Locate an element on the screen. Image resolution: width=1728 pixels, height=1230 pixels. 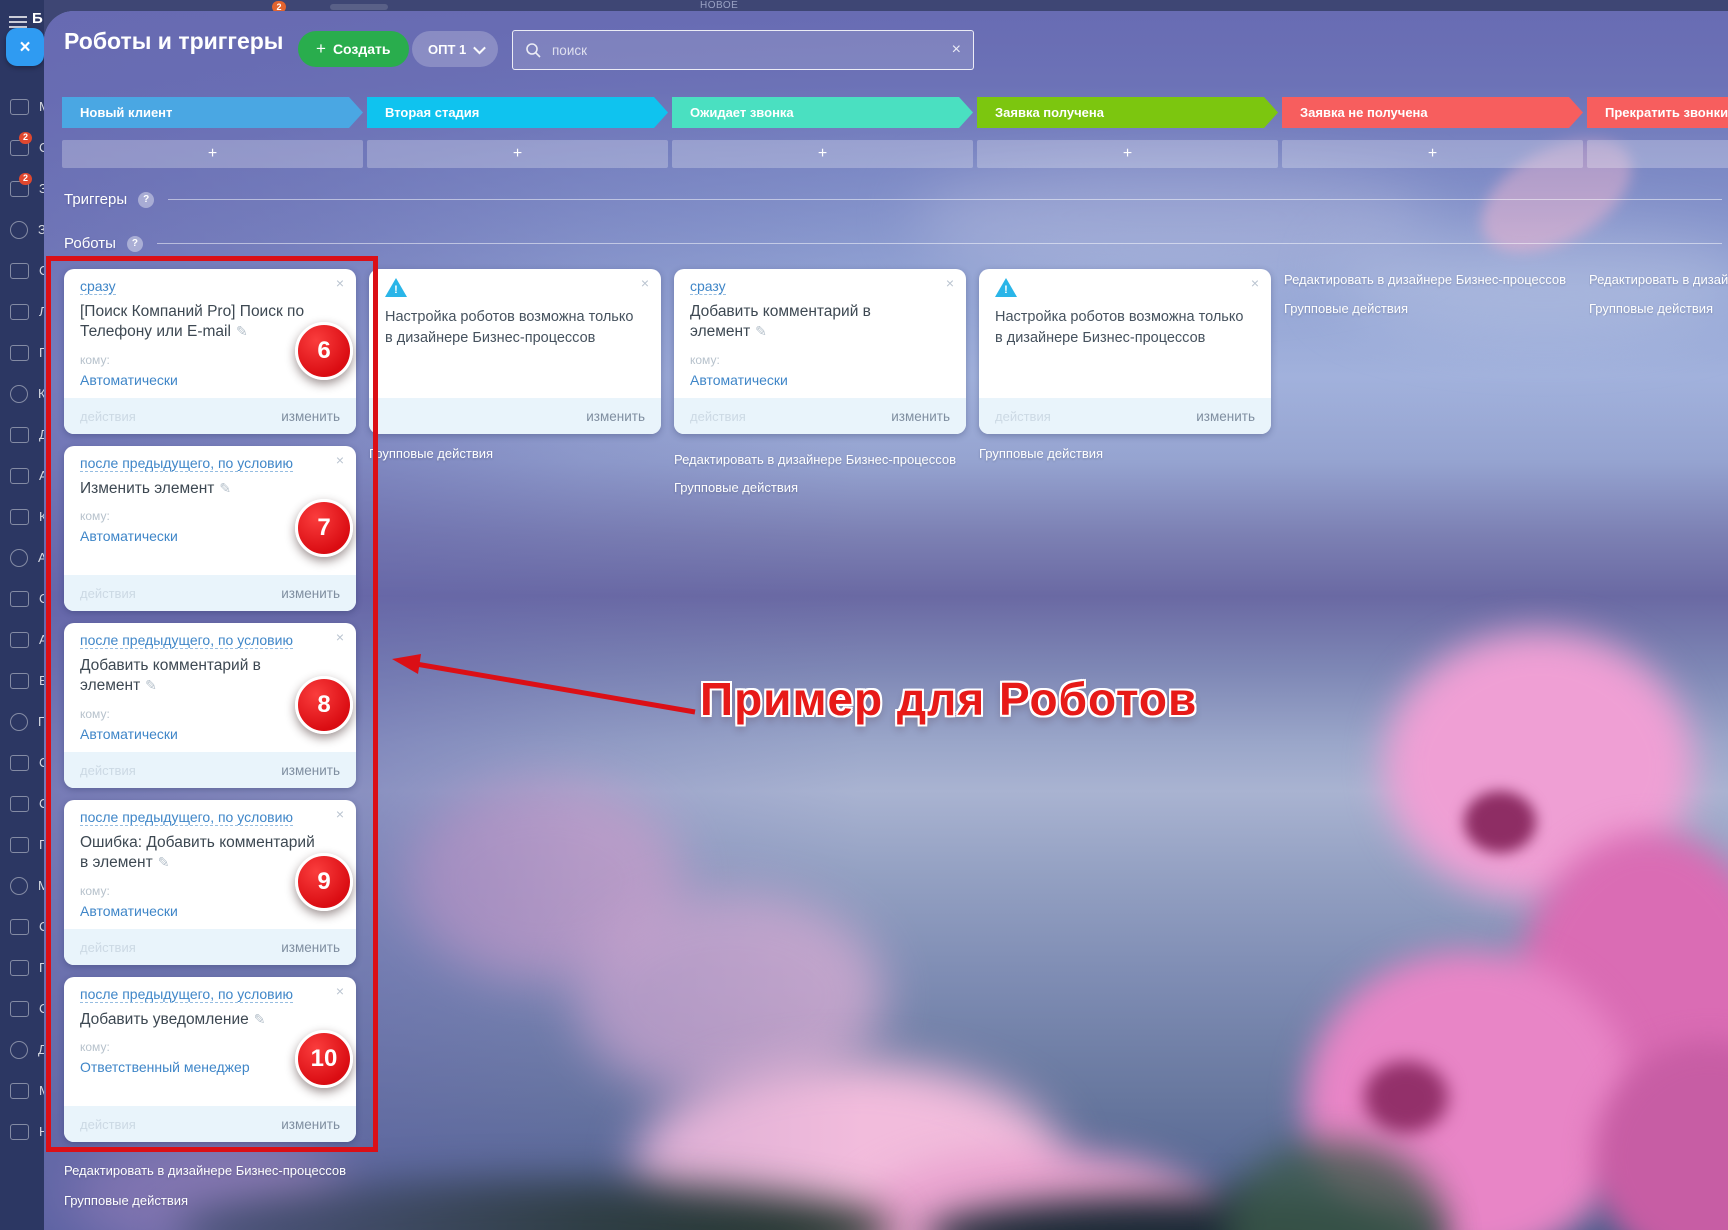
pipeline-selector: ОПТ 1 is located at coordinates (455, 49).